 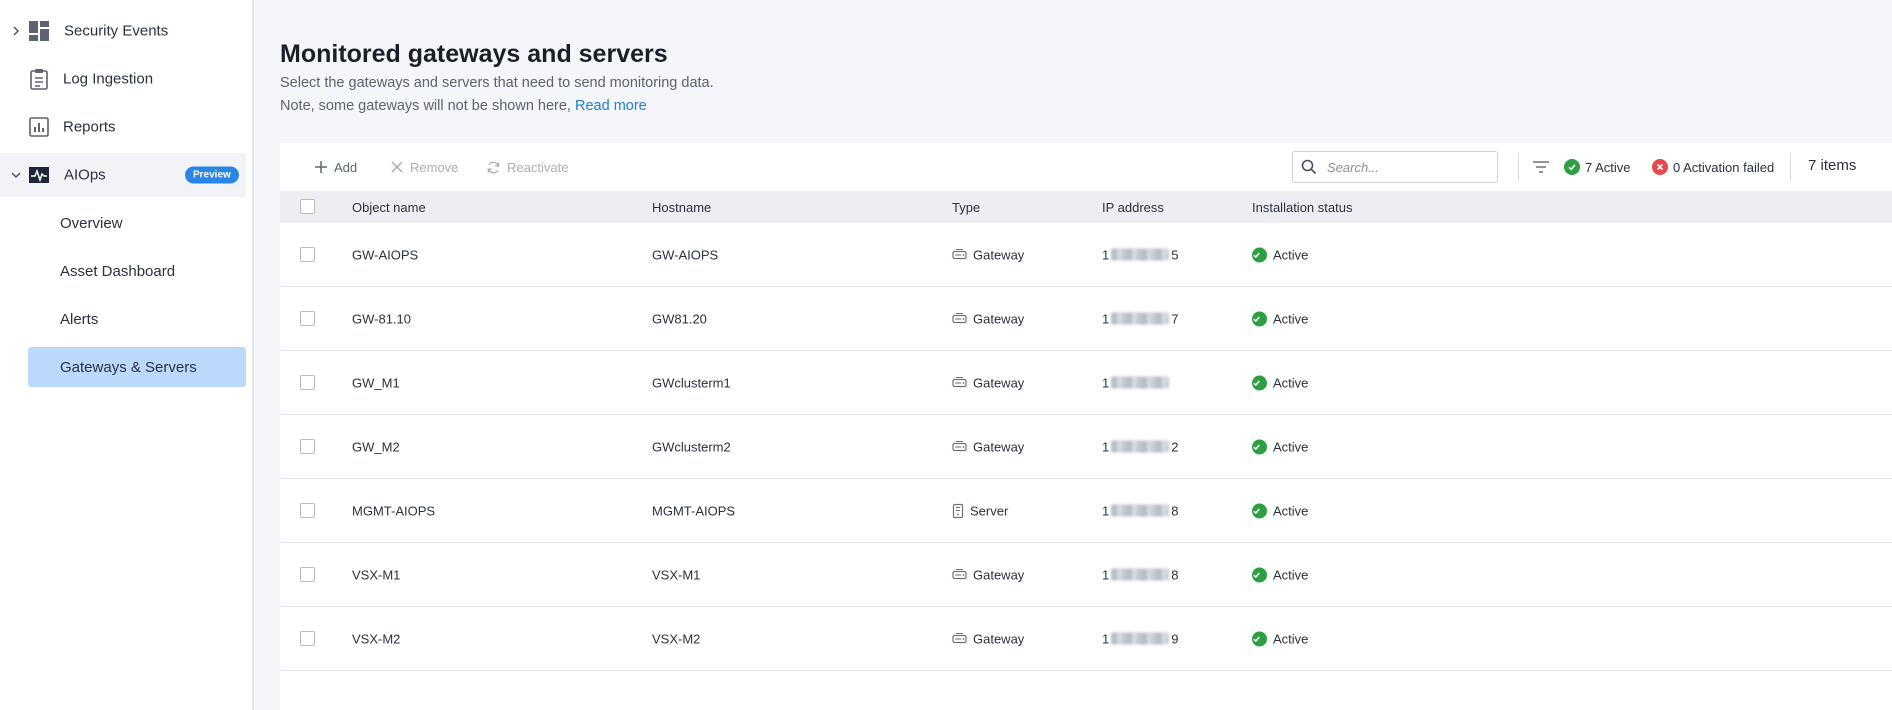 What do you see at coordinates (1140, 446) in the screenshot?
I see `ip-address-cell: 12` at bounding box center [1140, 446].